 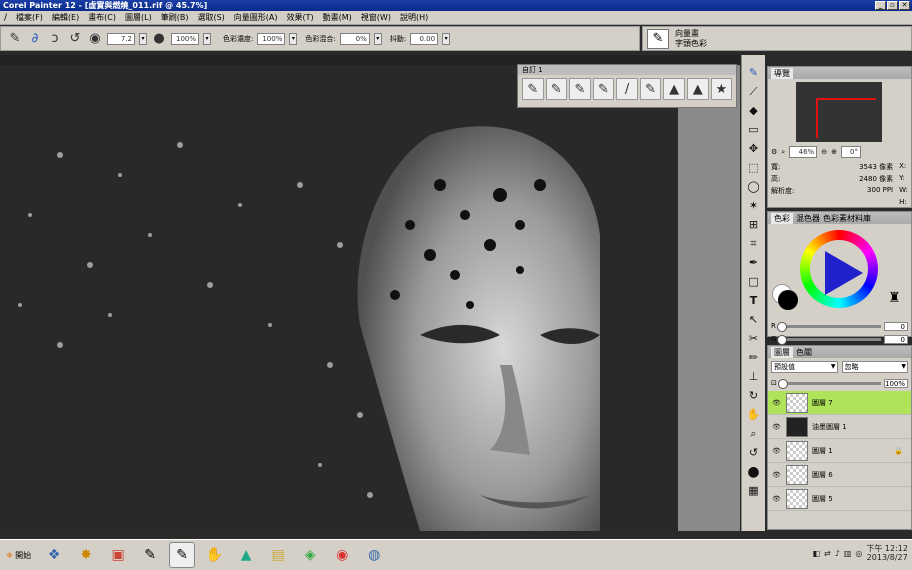 I want to click on freehand-stroke-icon: ∂, so click(x=35, y=39).